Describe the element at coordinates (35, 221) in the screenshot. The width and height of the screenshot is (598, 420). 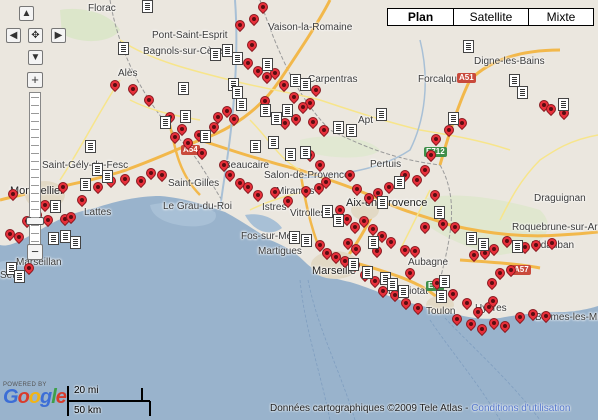
I see `zoom-slider-thumb` at that location.